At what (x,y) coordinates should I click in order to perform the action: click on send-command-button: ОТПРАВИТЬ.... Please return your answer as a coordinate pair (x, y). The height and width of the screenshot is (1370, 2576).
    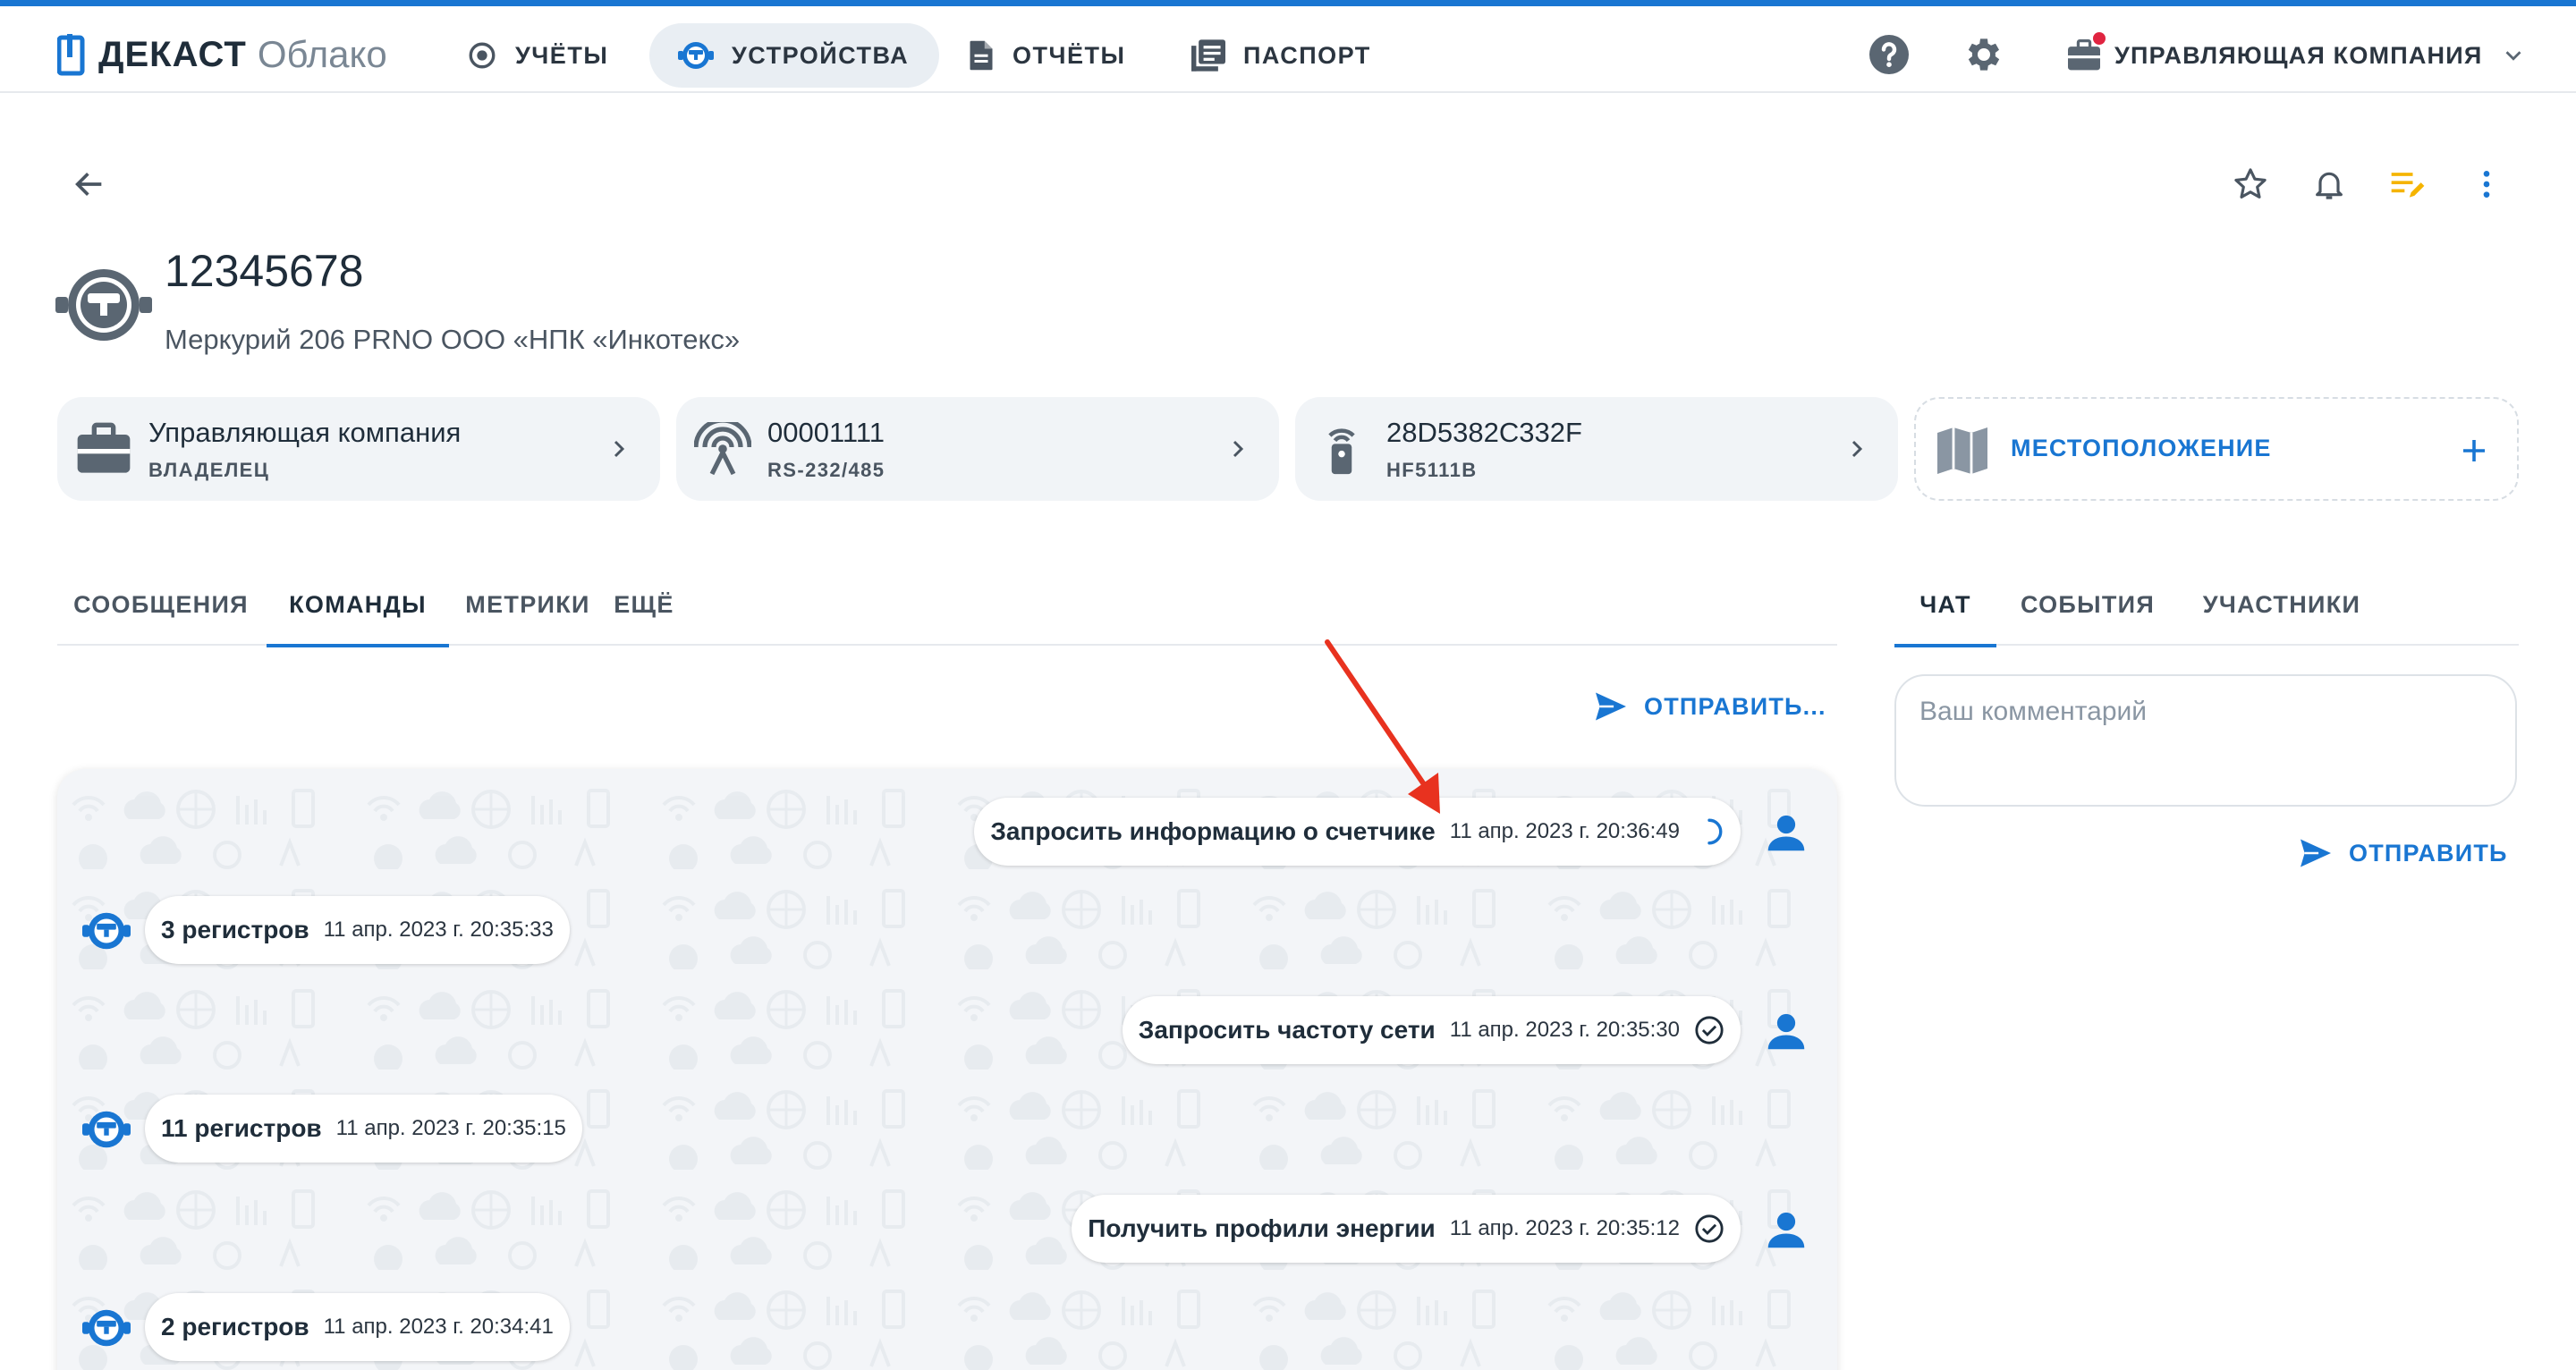
    Looking at the image, I should click on (1710, 706).